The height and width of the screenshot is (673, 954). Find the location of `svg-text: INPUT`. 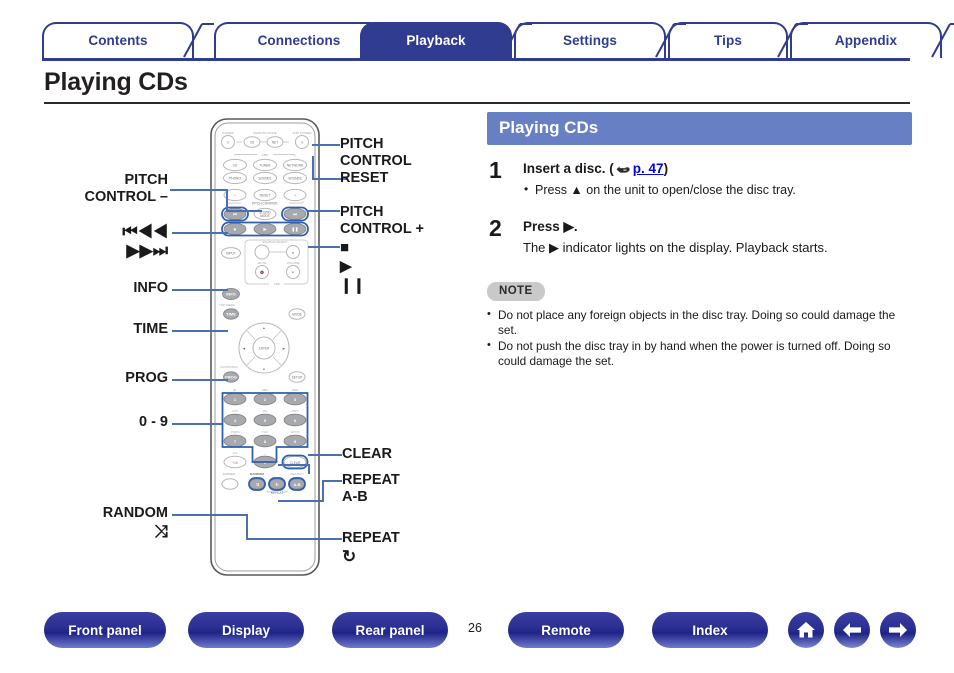

svg-text: INPUT is located at coordinates (231, 253).